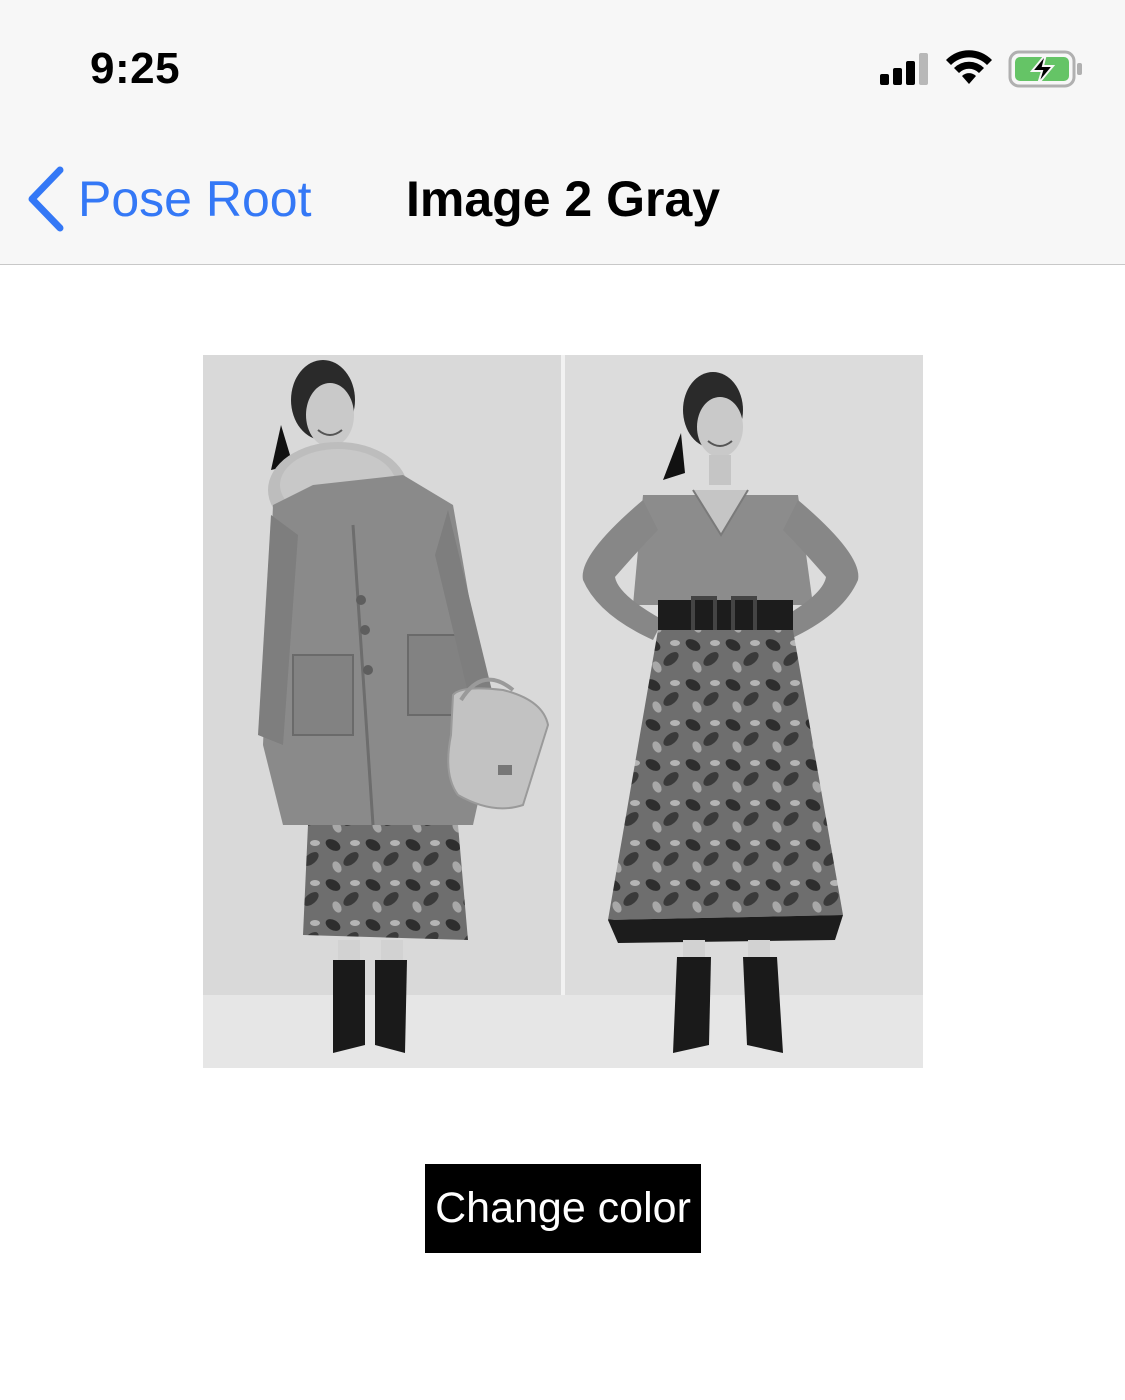 This screenshot has height=1400, width=1125. I want to click on navigation-bar: Pose Root Image 2 Gray, so click(562, 197).